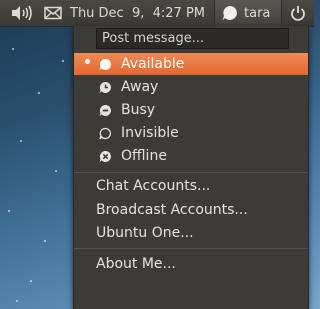  What do you see at coordinates (191, 110) in the screenshot?
I see `status-item-busy: Busy` at bounding box center [191, 110].